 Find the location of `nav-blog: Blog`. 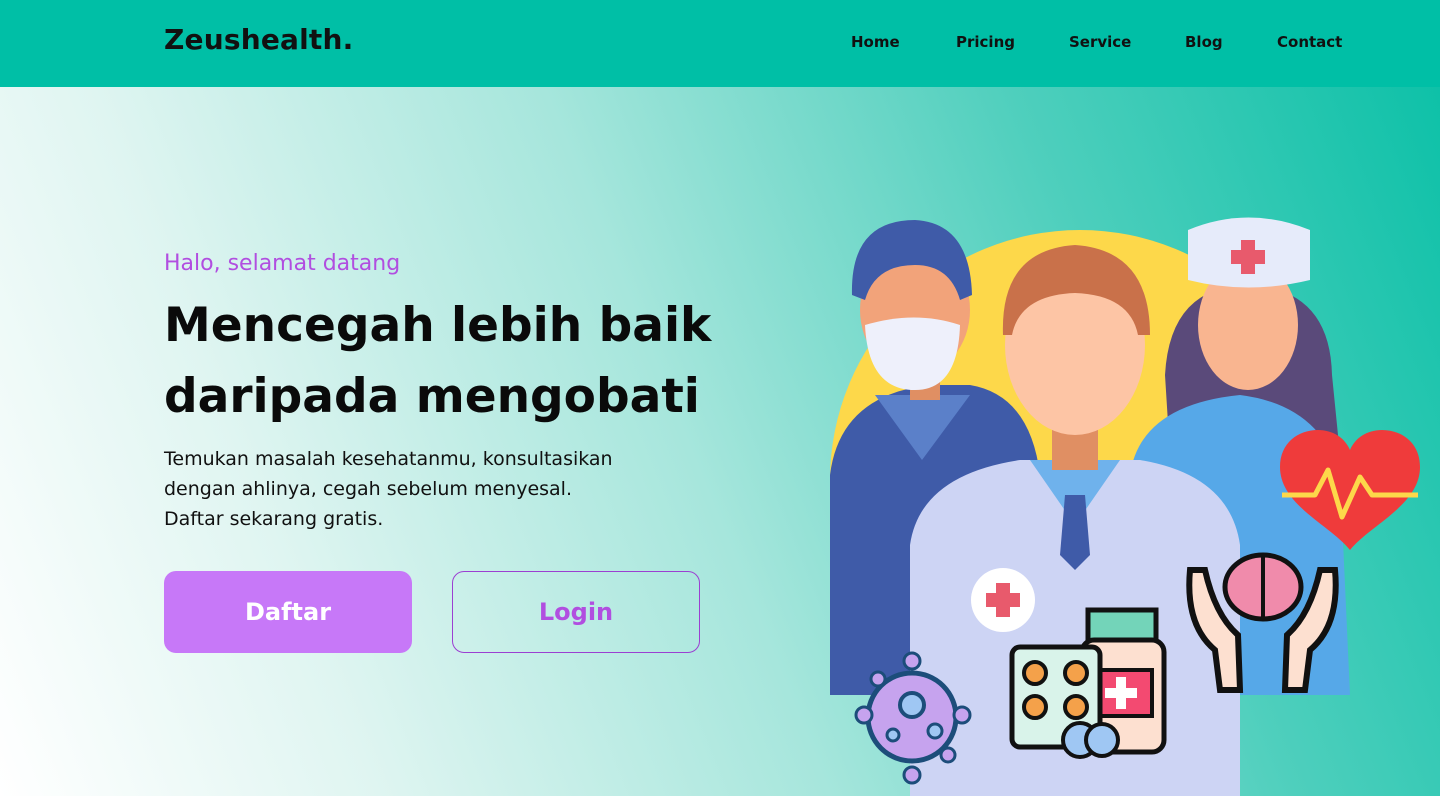

nav-blog: Blog is located at coordinates (1204, 42).